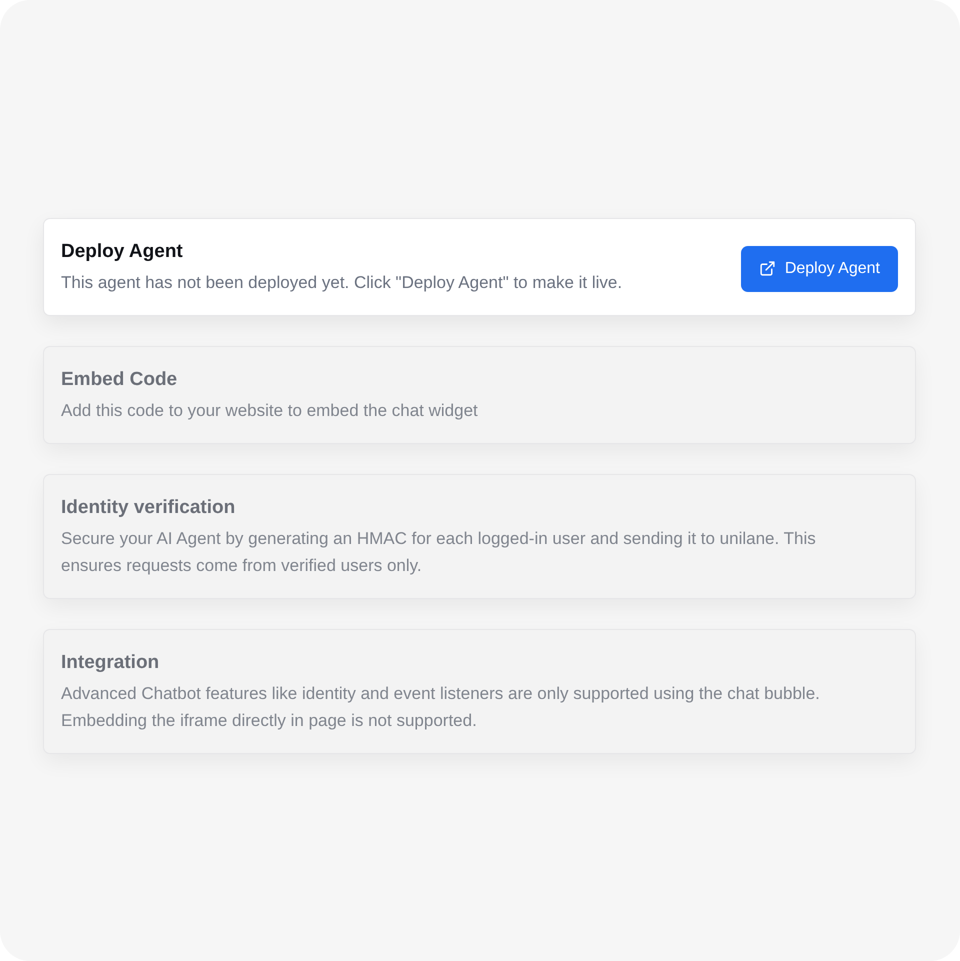 The image size is (960, 961). I want to click on section-description: Advanced Chatbot features like identity and event listeners are only supported using the chat bubble. Embedding the iframe directly in page is not supported., so click(441, 707).